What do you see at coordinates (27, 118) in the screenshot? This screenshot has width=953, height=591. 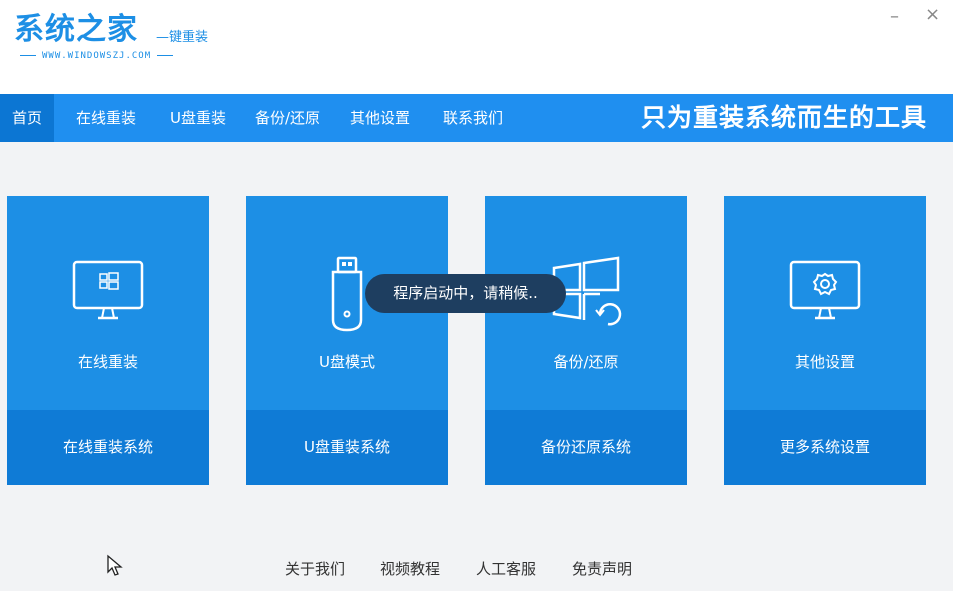 I see `nav-item-home: 首页` at bounding box center [27, 118].